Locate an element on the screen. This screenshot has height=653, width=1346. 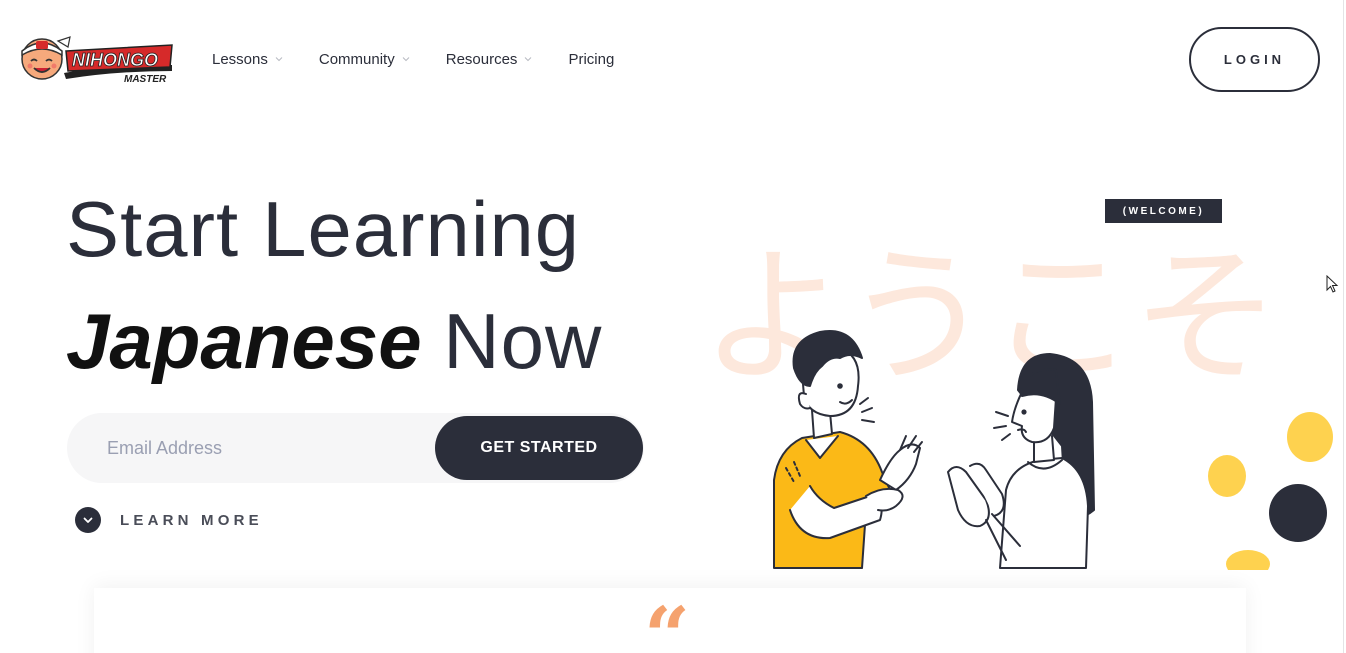
hero-heading-line1: Start Learning is located at coordinates (323, 229).